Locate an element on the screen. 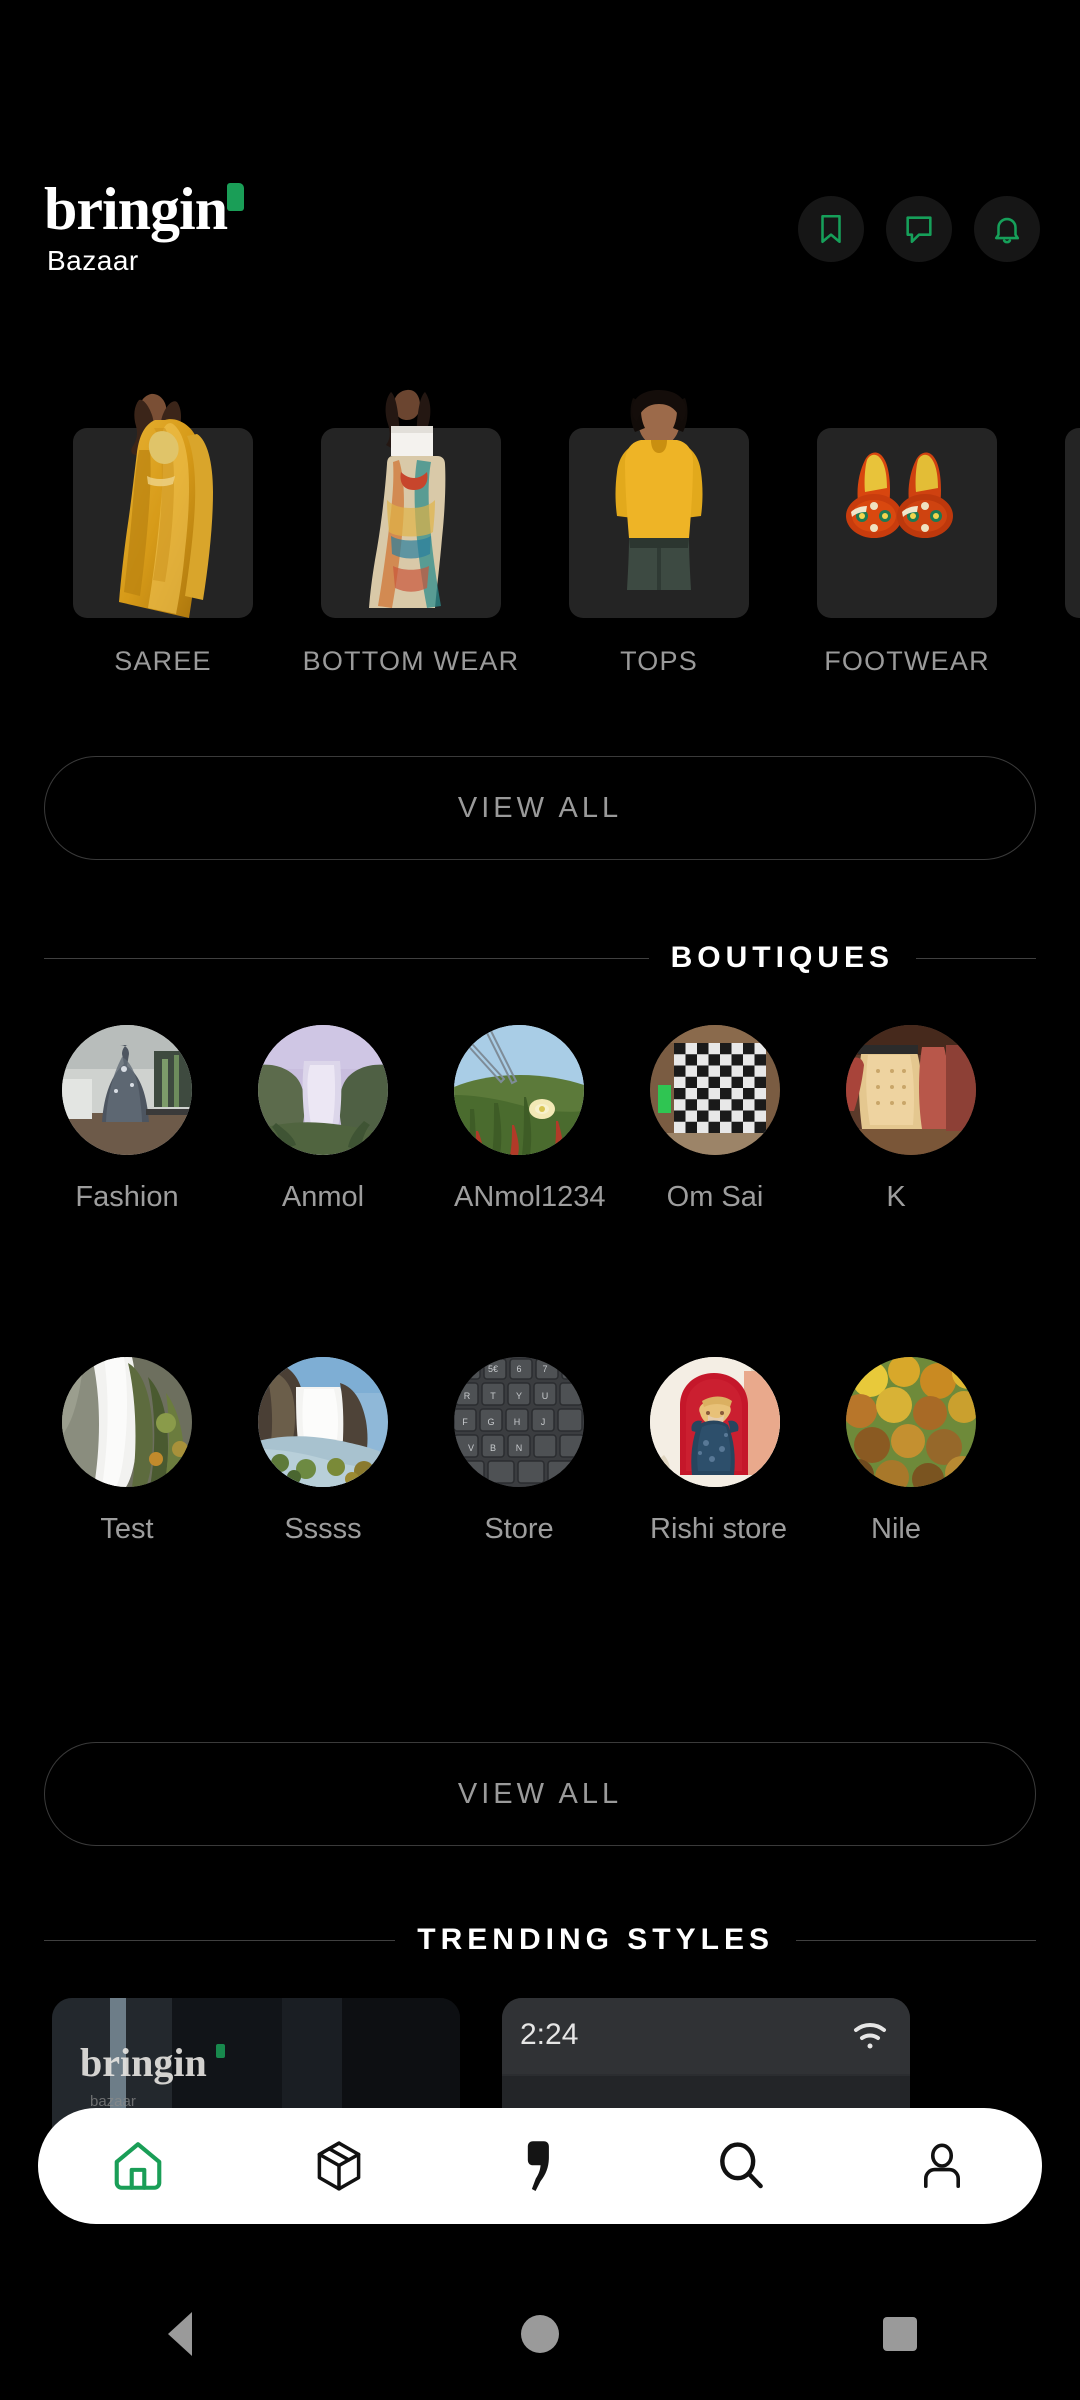 The height and width of the screenshot is (2400, 1080). boutique-item-fashion: Fashion is located at coordinates (127, 1119).